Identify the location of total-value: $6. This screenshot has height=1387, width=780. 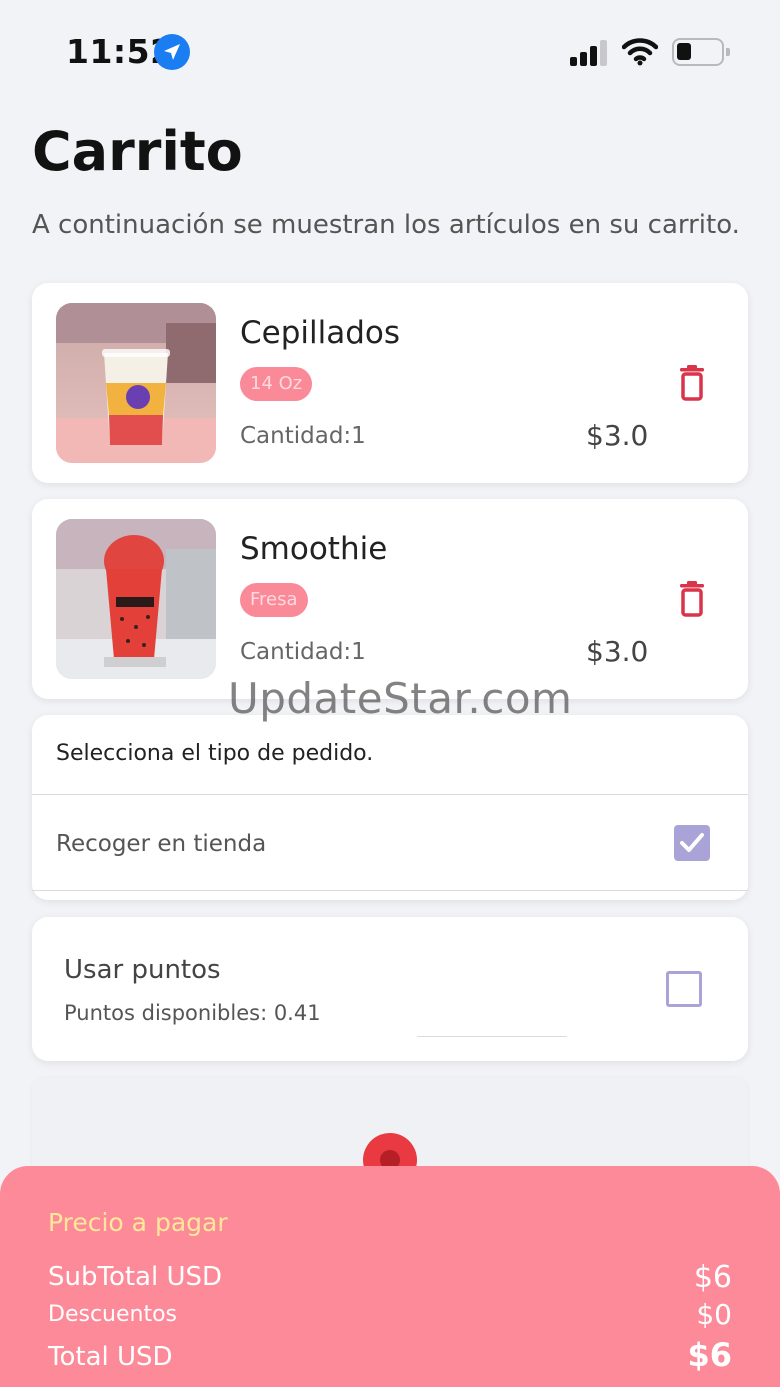
(709, 1355).